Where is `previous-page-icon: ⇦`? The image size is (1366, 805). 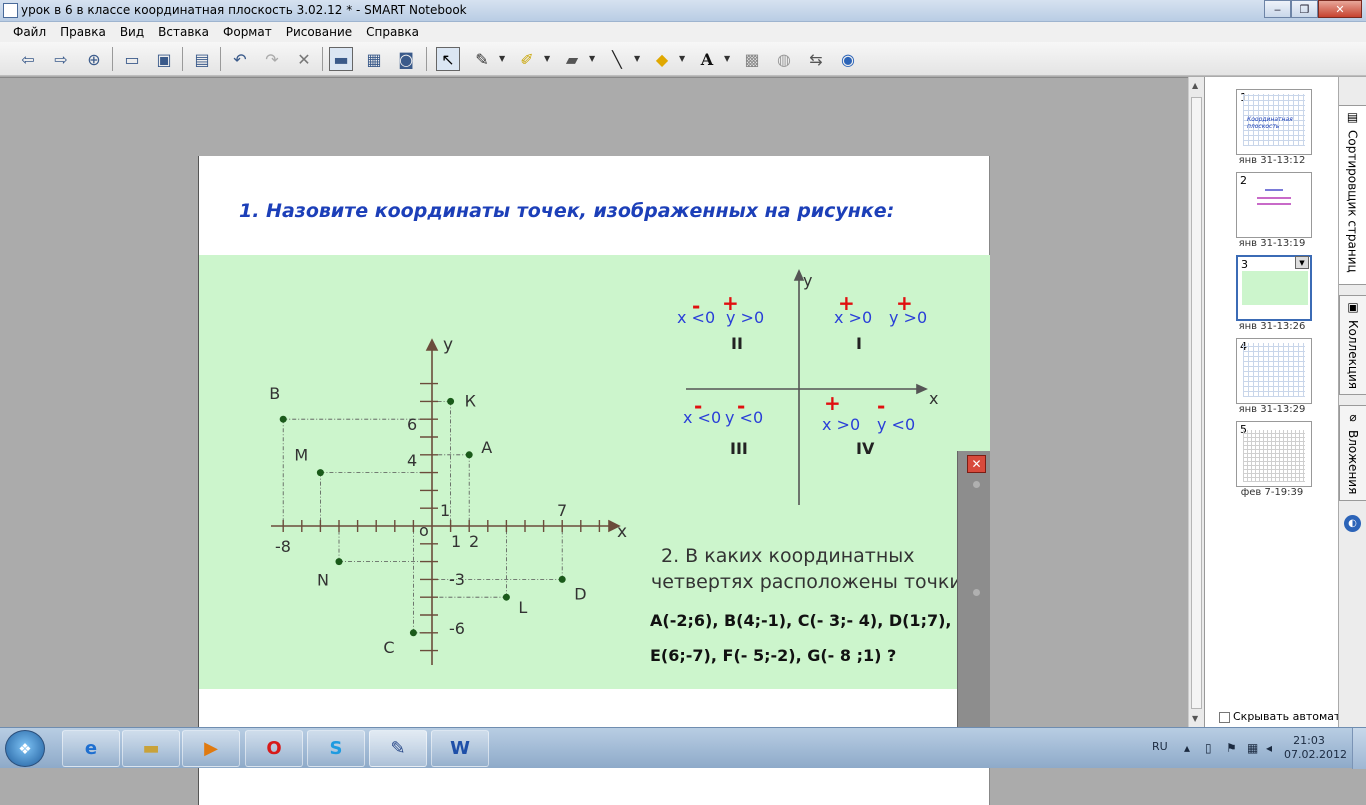 previous-page-icon: ⇦ is located at coordinates (28, 59).